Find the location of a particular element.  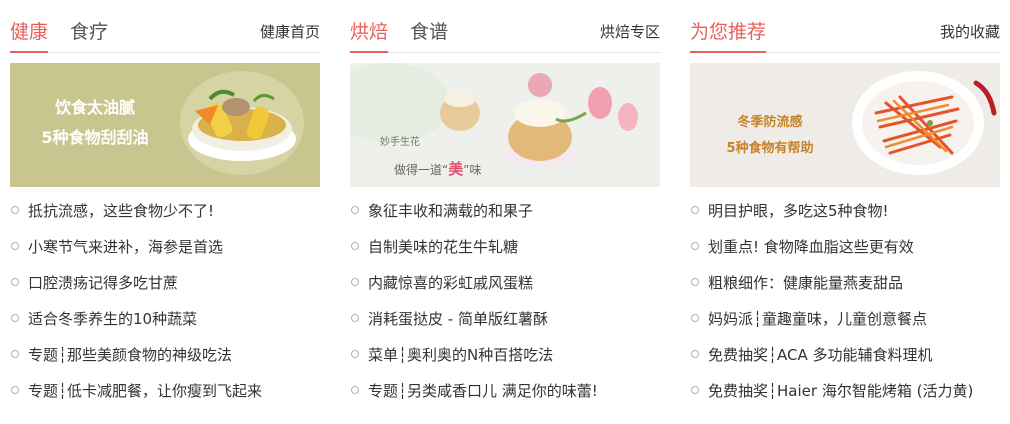

list-item: 粗粮细作：健康能量燕麦甜品 is located at coordinates (845, 283).